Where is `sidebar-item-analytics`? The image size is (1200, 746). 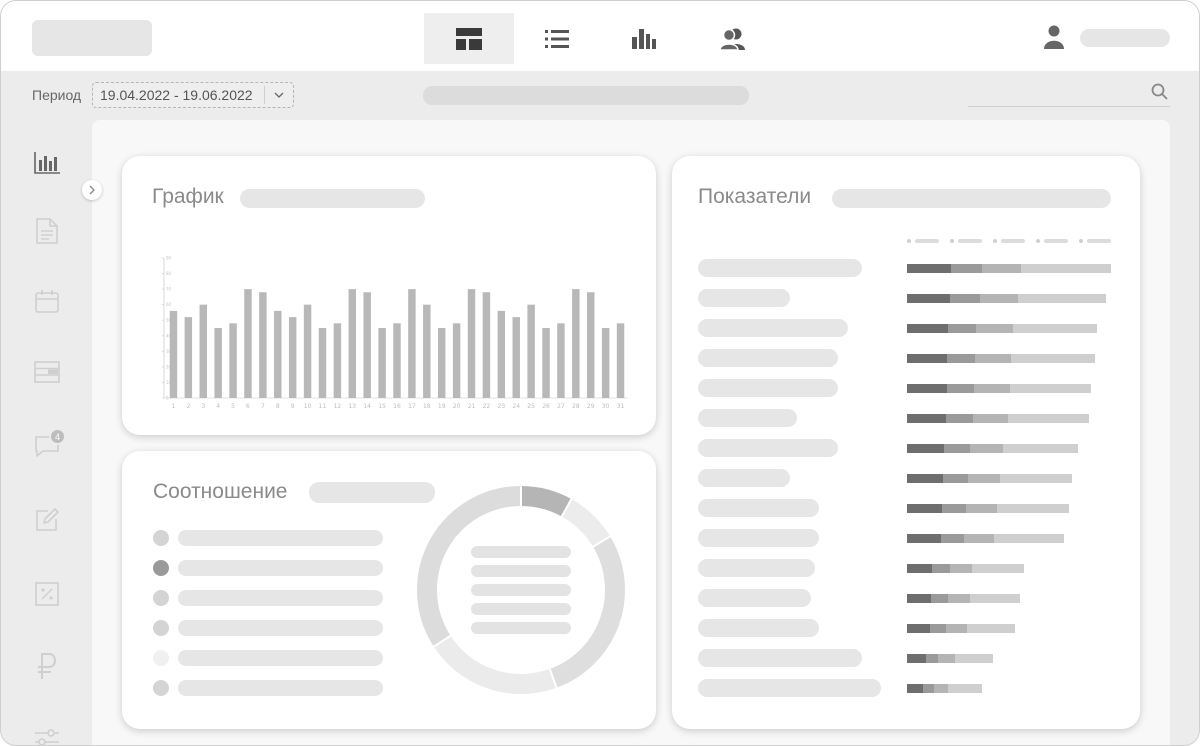
sidebar-item-analytics is located at coordinates (47, 163).